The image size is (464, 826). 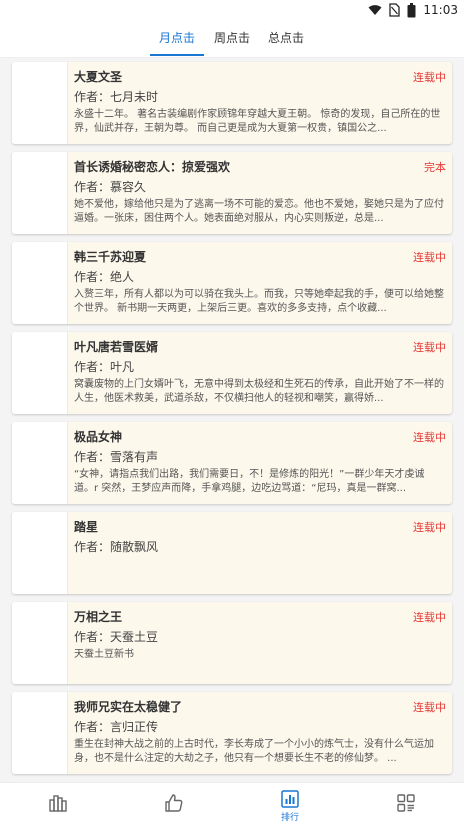 What do you see at coordinates (232, 643) in the screenshot?
I see `book-card: 万相之王 连载中 作者：天蚕土豆 天蚕土豆新书` at bounding box center [232, 643].